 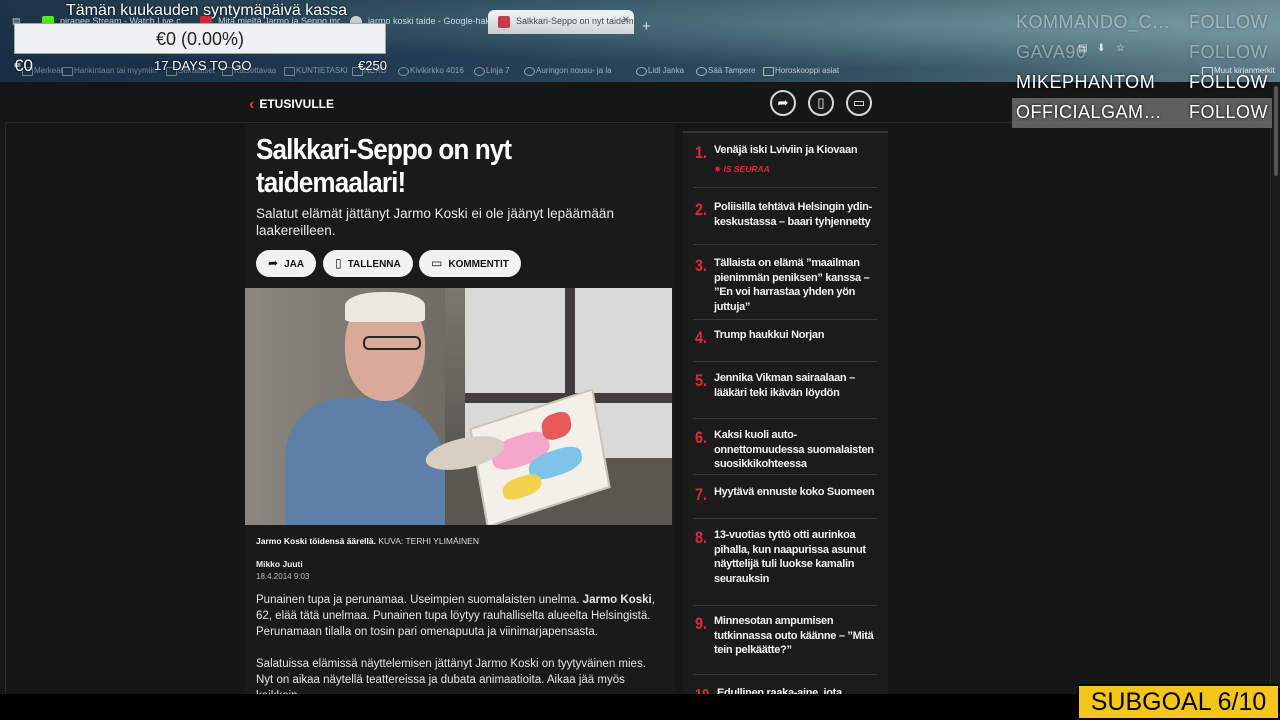 What do you see at coordinates (1178, 702) in the screenshot?
I see `subgoal-counter: SUBGOAL 6/10` at bounding box center [1178, 702].